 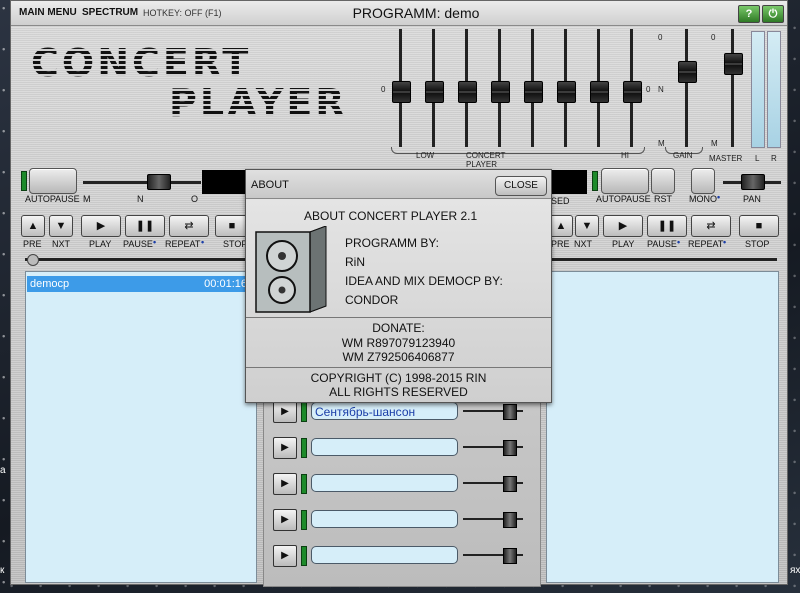 What do you see at coordinates (625, 181) in the screenshot?
I see `right-autopause-button` at bounding box center [625, 181].